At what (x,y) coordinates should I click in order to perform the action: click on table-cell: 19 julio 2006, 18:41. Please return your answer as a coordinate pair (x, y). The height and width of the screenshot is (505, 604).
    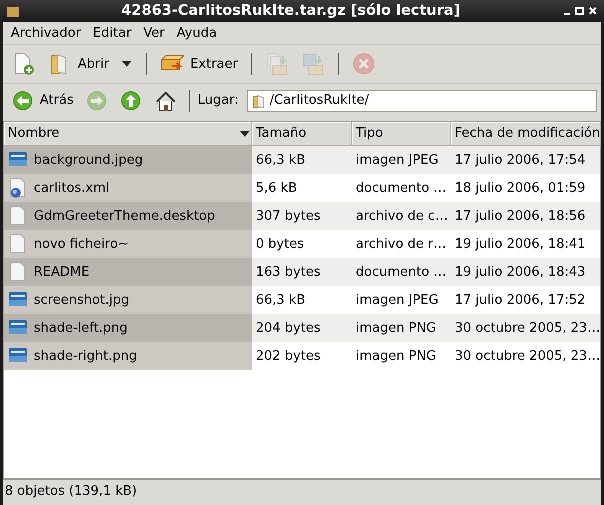
    Looking at the image, I should click on (520, 244).